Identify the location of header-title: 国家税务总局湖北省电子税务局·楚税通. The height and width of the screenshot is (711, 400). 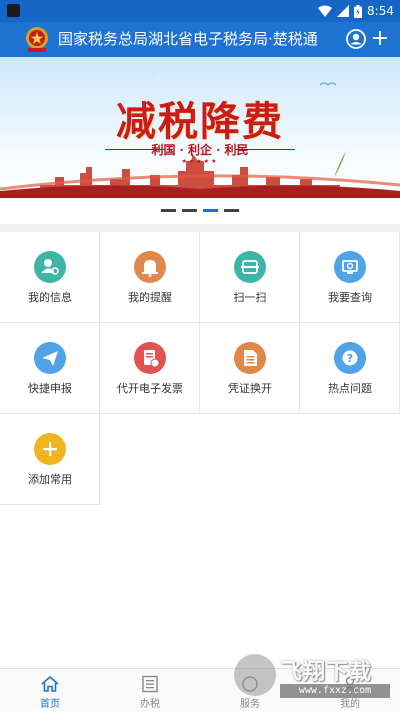
(188, 39).